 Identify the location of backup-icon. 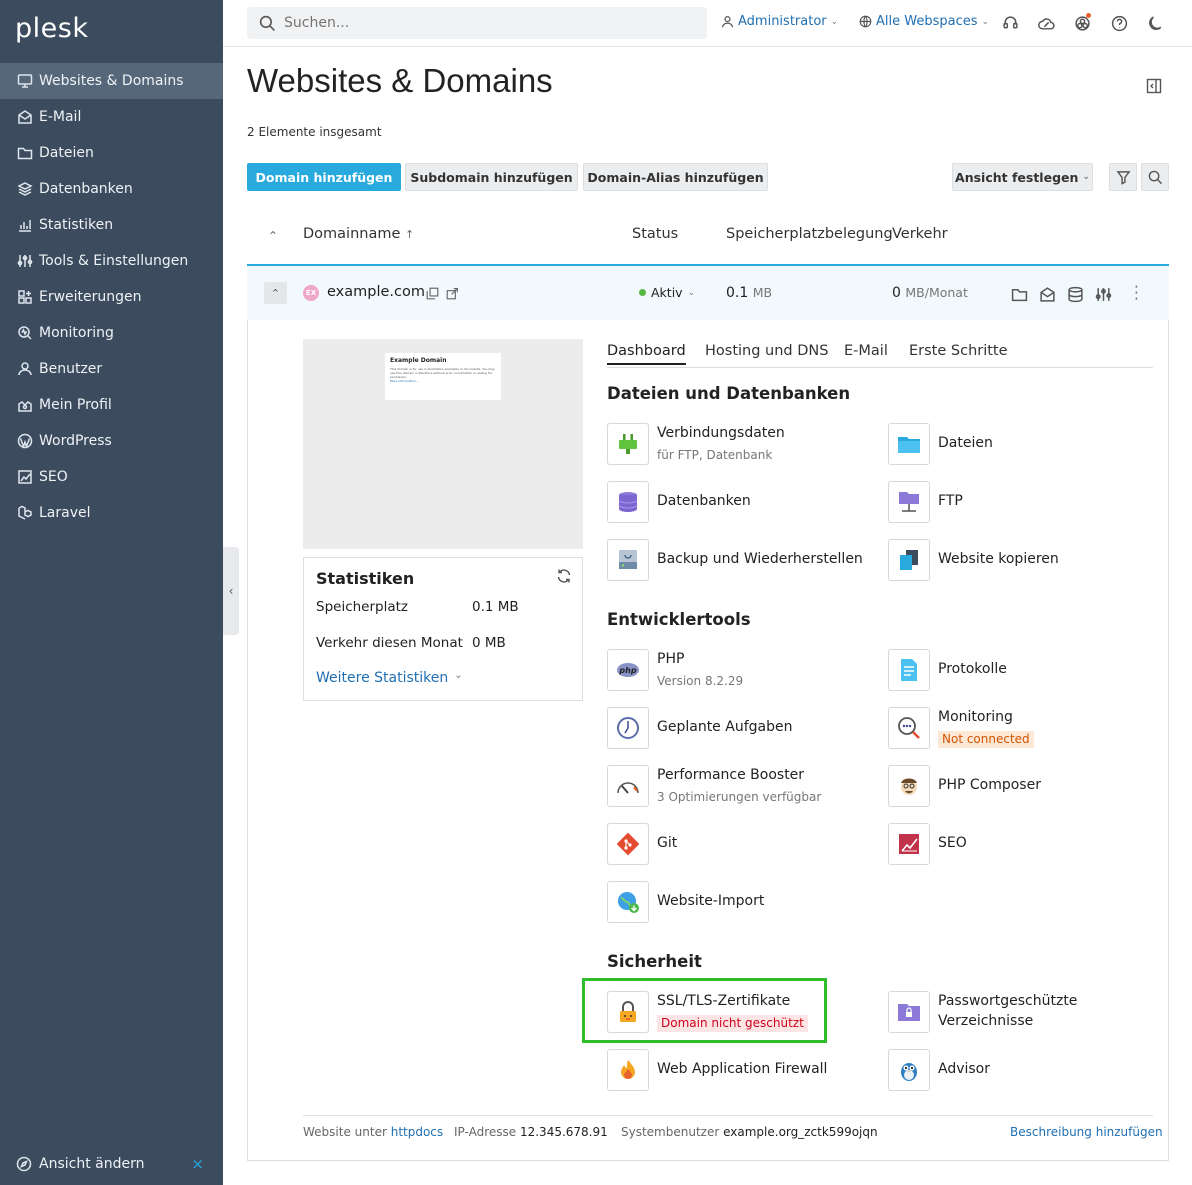
(628, 560).